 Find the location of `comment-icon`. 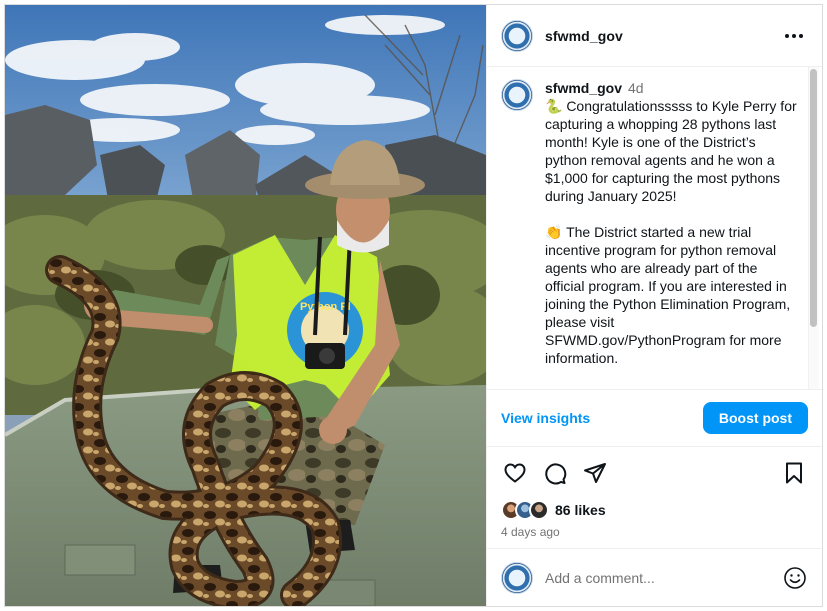

comment-icon is located at coordinates (556, 474).